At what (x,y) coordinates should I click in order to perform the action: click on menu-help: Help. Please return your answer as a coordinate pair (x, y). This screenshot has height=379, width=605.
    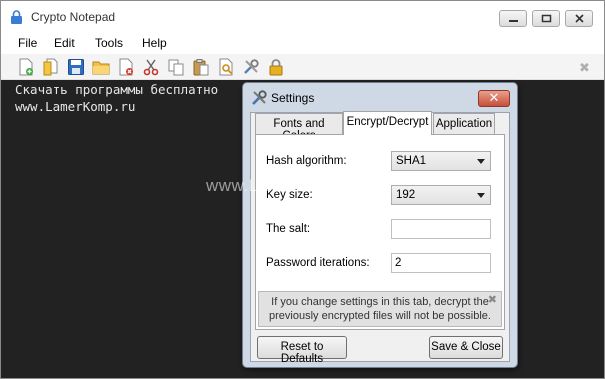
    Looking at the image, I should click on (154, 43).